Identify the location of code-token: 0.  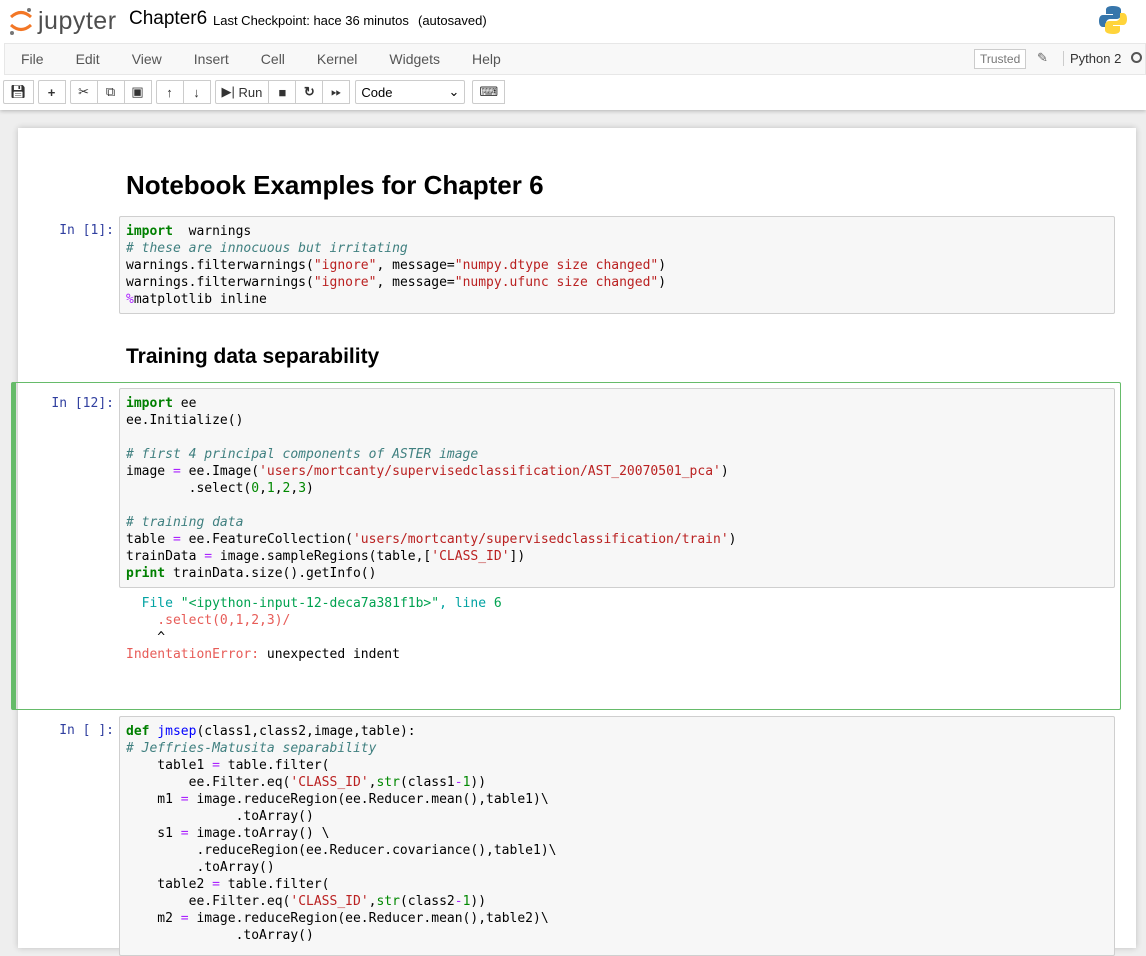
(255, 488).